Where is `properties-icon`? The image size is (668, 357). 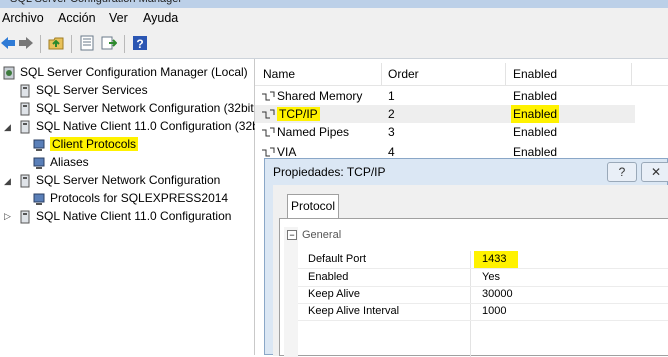 properties-icon is located at coordinates (87, 43).